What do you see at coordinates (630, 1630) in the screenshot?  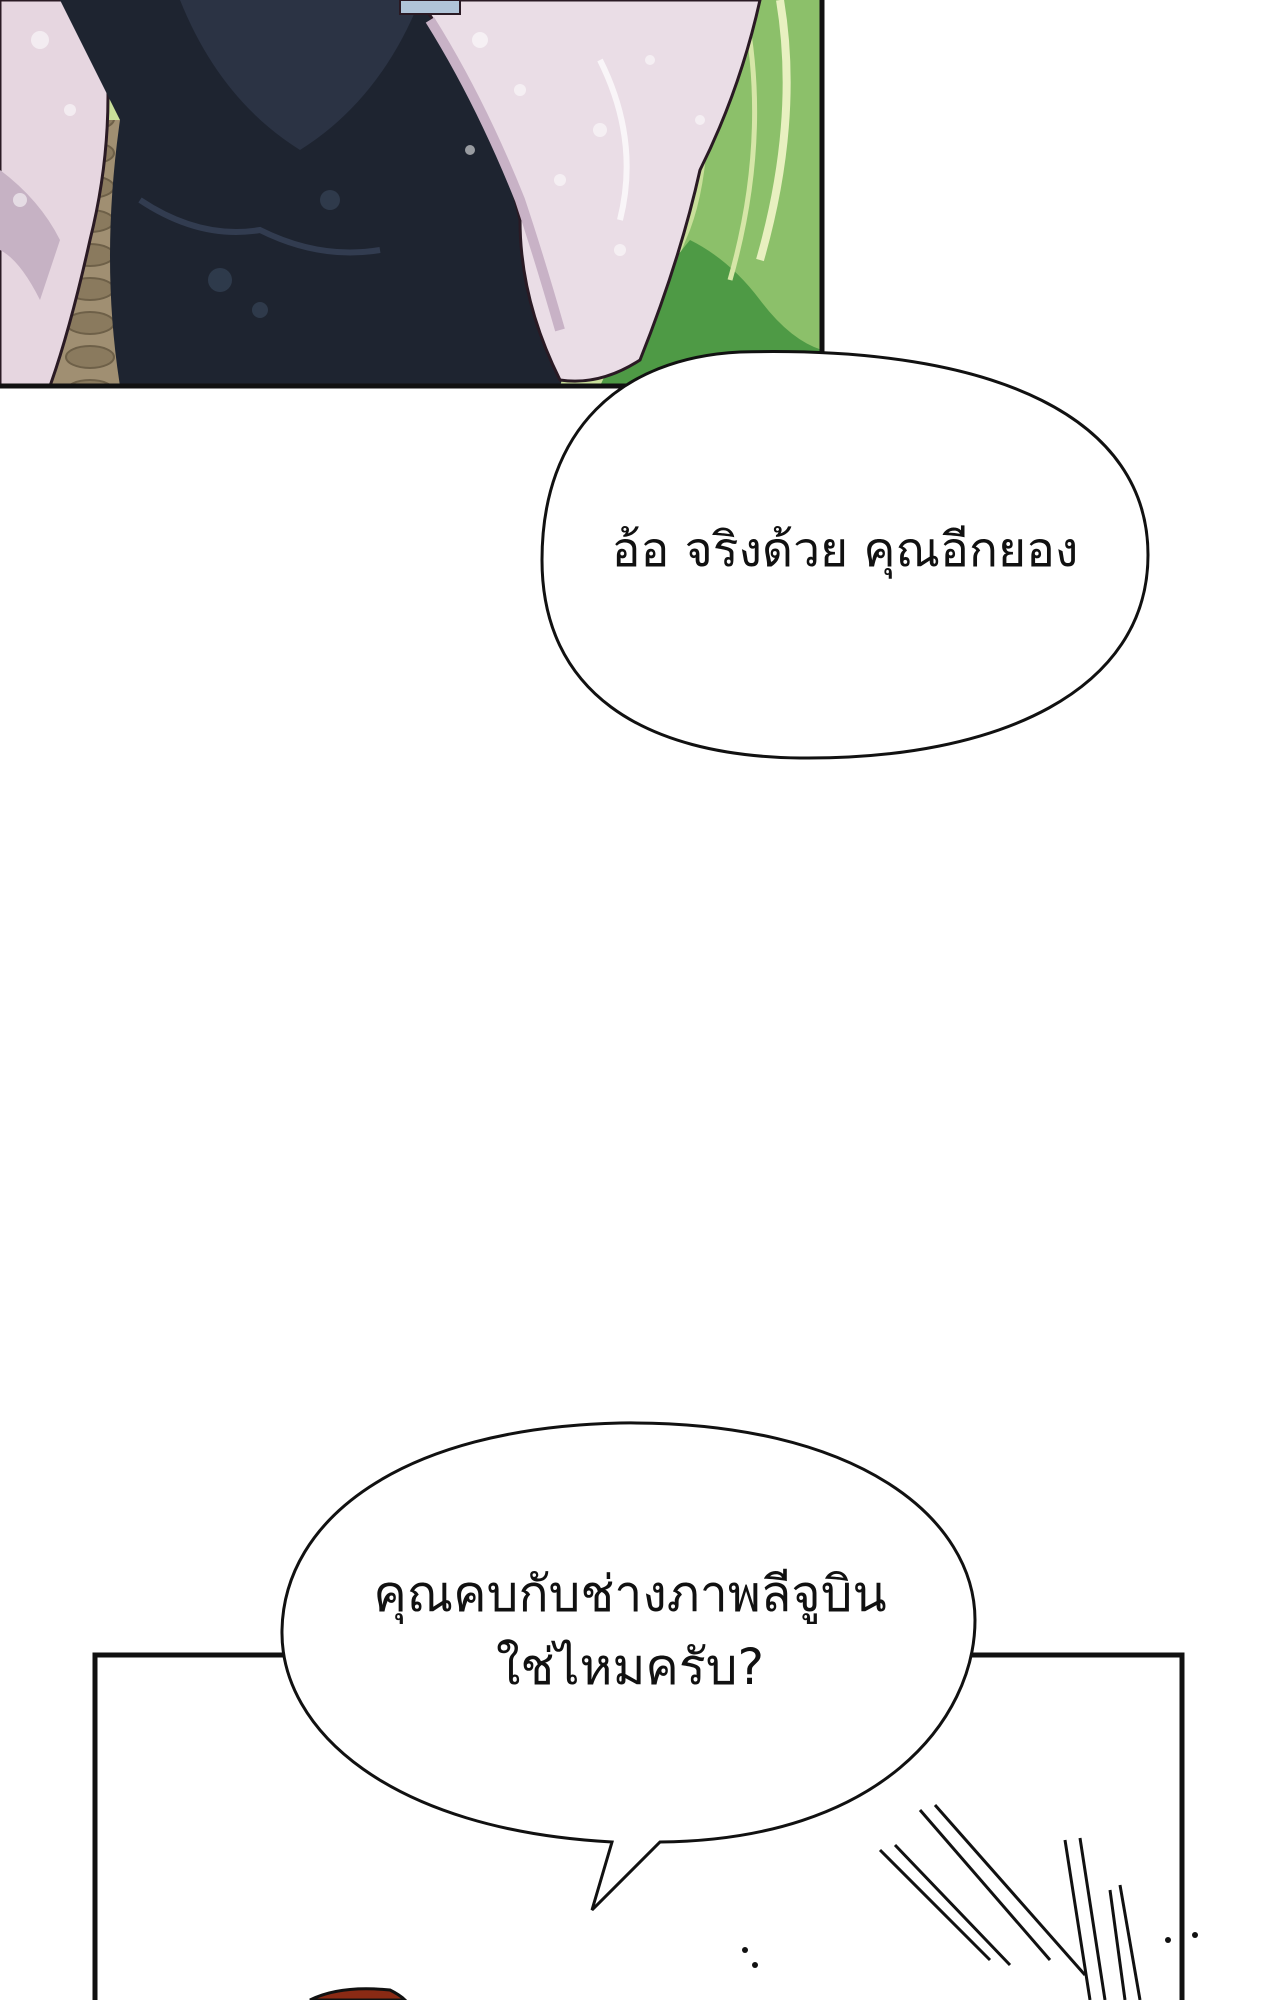 I see `speech-bubble-2-text: คุณคบกับช่างภาพลีจูบิน ใช่ไหมครับ?` at bounding box center [630, 1630].